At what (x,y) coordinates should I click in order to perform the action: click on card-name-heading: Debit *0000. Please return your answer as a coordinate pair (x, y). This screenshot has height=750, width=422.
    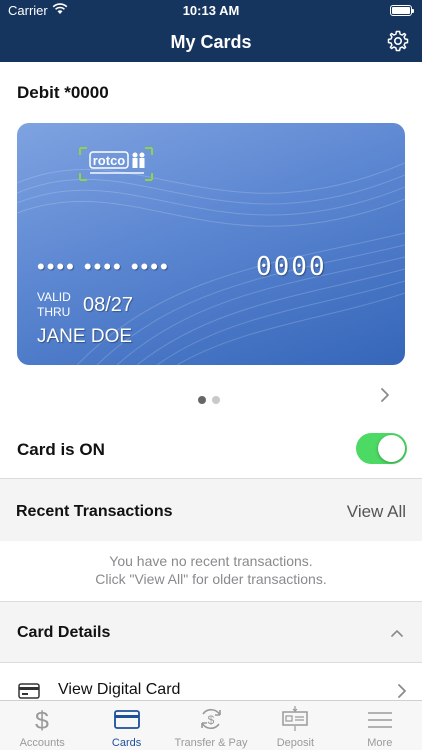
    Looking at the image, I should click on (63, 92).